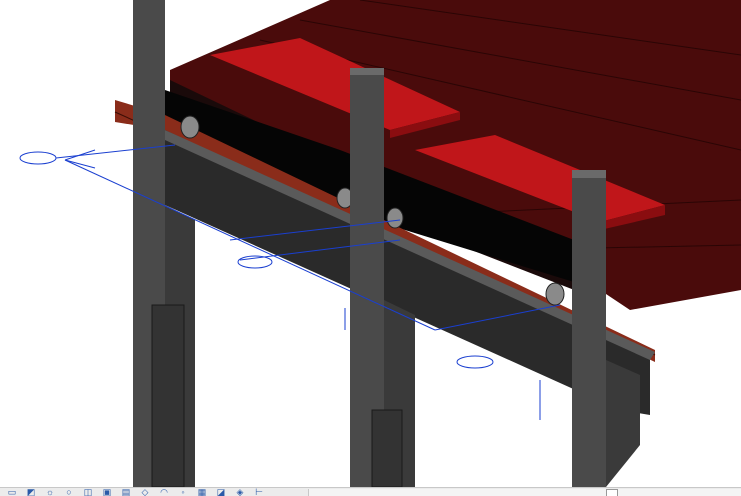 The height and width of the screenshot is (496, 741). What do you see at coordinates (524, 492) in the screenshot?
I see `horizontal-scrollbar` at bounding box center [524, 492].